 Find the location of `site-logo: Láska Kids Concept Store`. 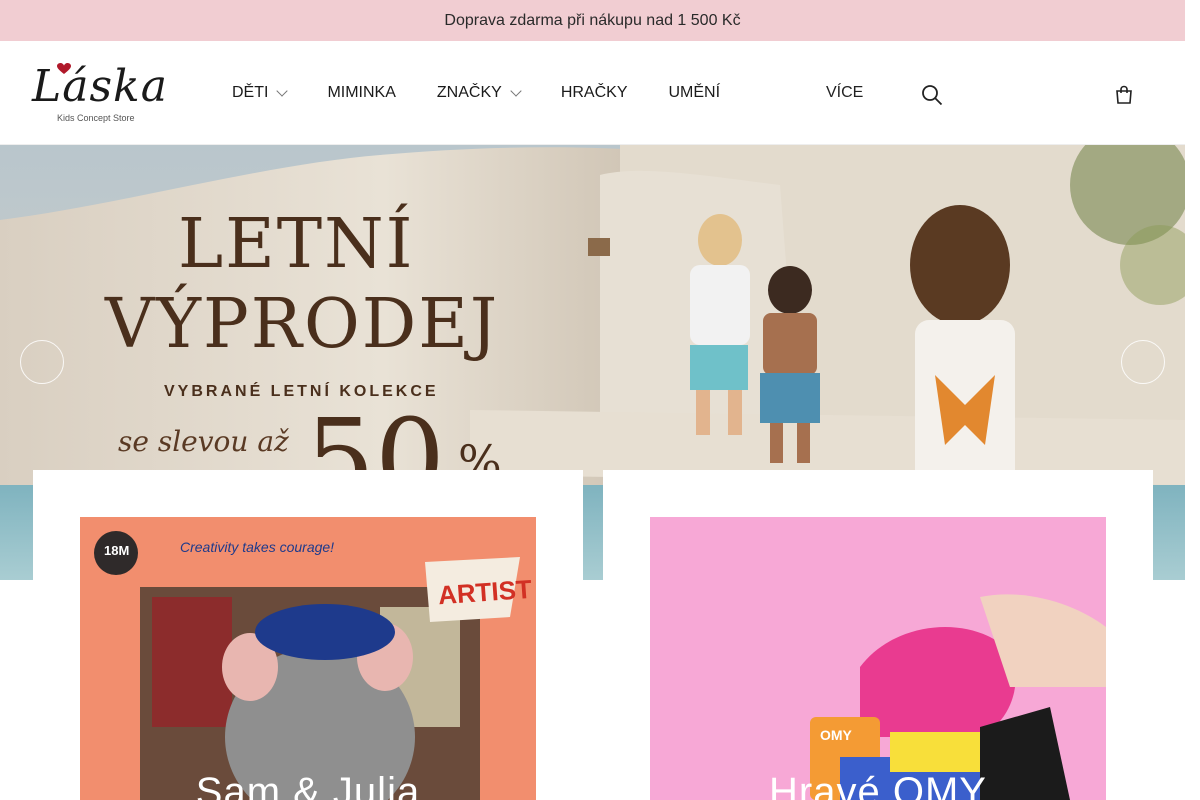

site-logo: Láska Kids Concept Store is located at coordinates (103, 94).